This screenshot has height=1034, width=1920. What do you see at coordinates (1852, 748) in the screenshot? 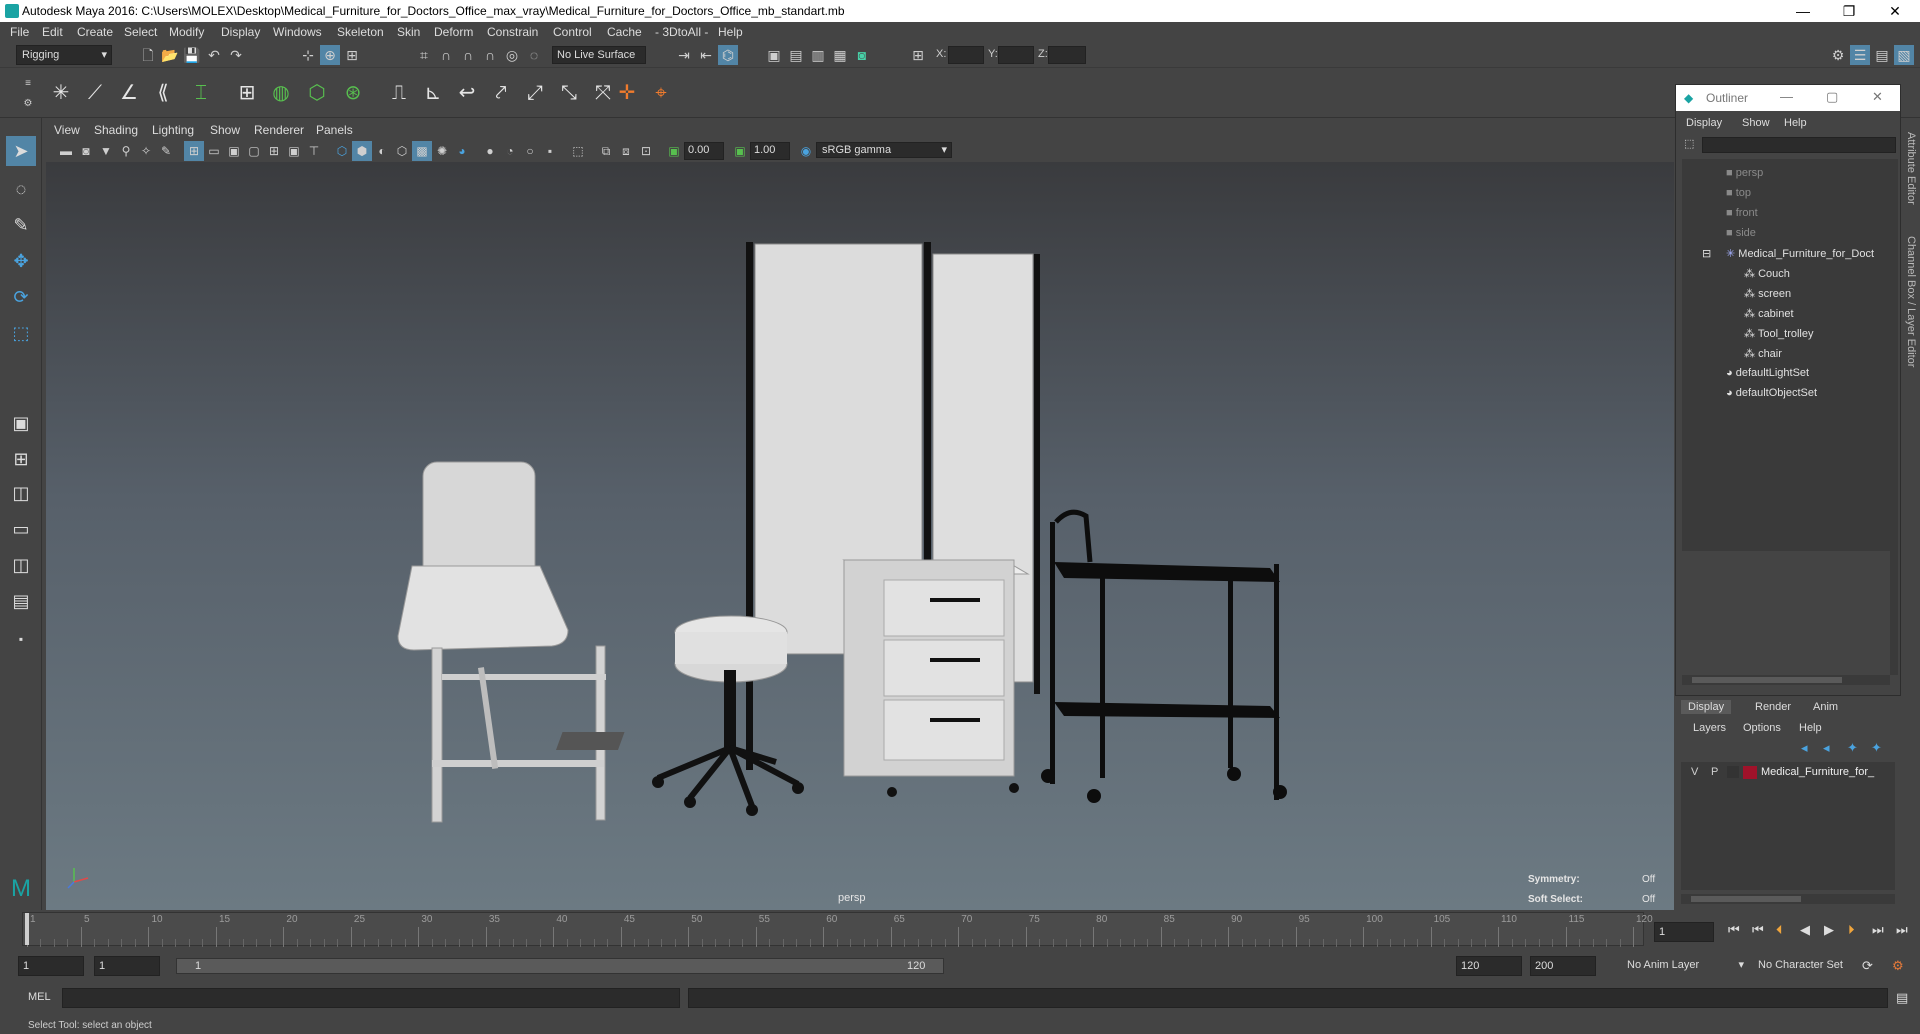
I see `new-layer-icon: ✦` at bounding box center [1852, 748].